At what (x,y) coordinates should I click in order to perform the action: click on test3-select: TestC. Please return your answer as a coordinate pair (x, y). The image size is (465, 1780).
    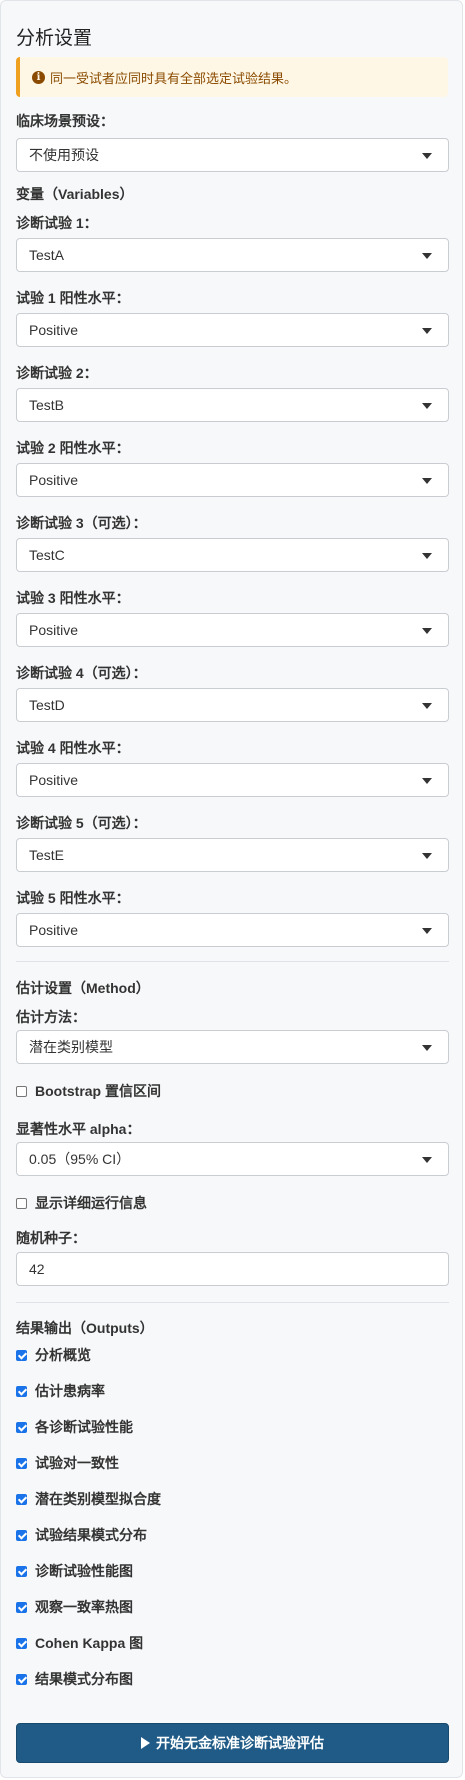
    Looking at the image, I should click on (232, 555).